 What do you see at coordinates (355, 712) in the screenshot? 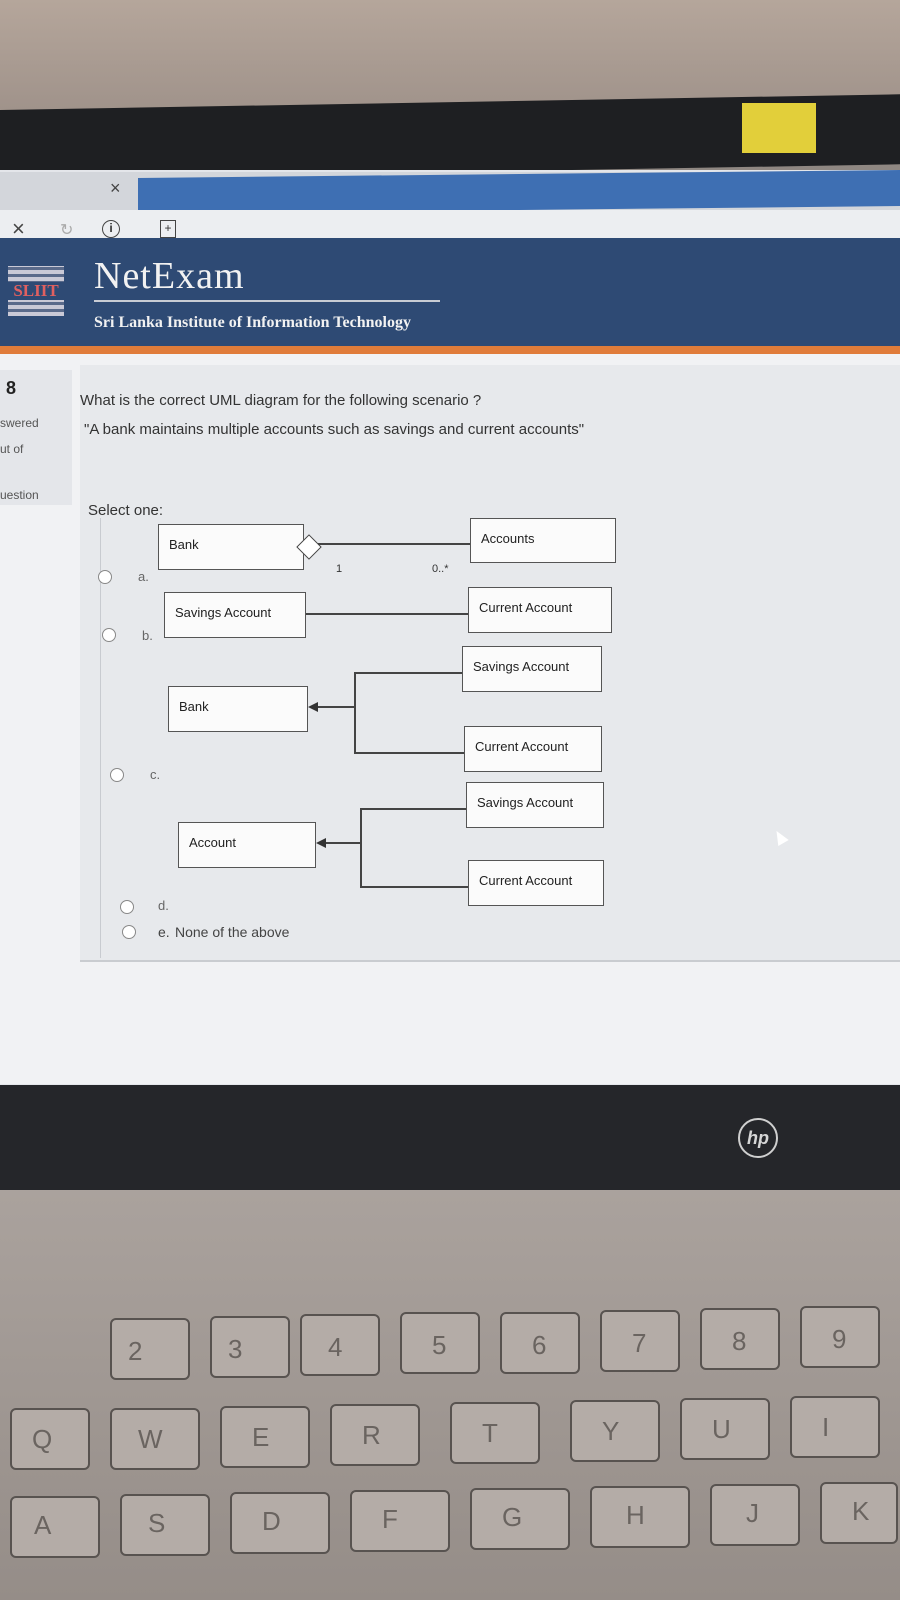
I see `uml-c-branch-line` at bounding box center [355, 712].